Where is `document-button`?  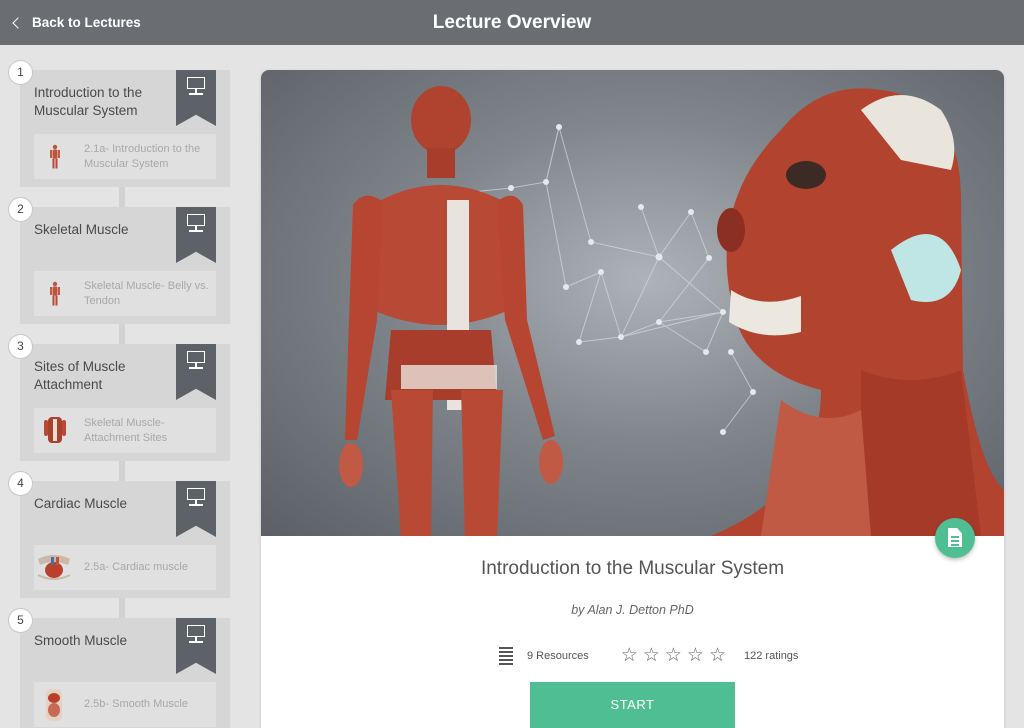 document-button is located at coordinates (955, 538).